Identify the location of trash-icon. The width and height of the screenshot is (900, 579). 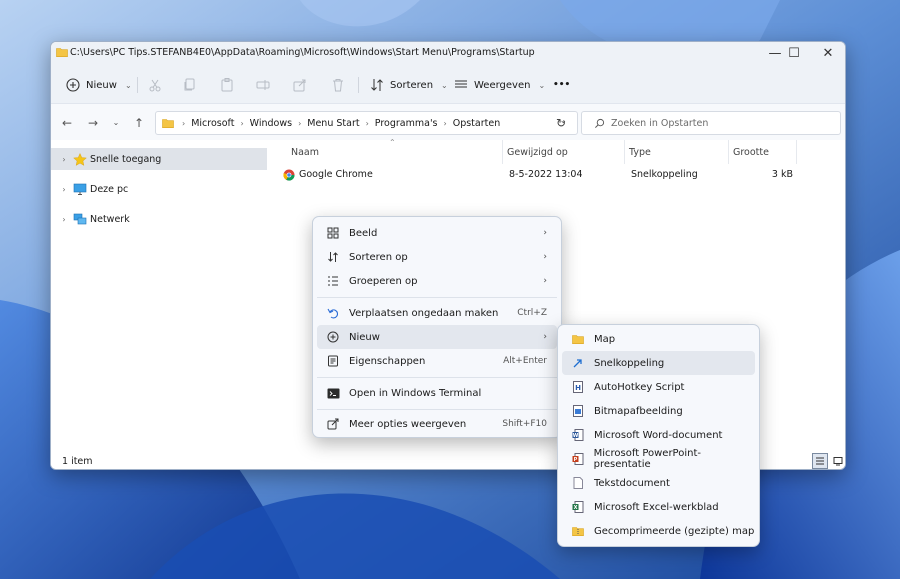
(338, 85).